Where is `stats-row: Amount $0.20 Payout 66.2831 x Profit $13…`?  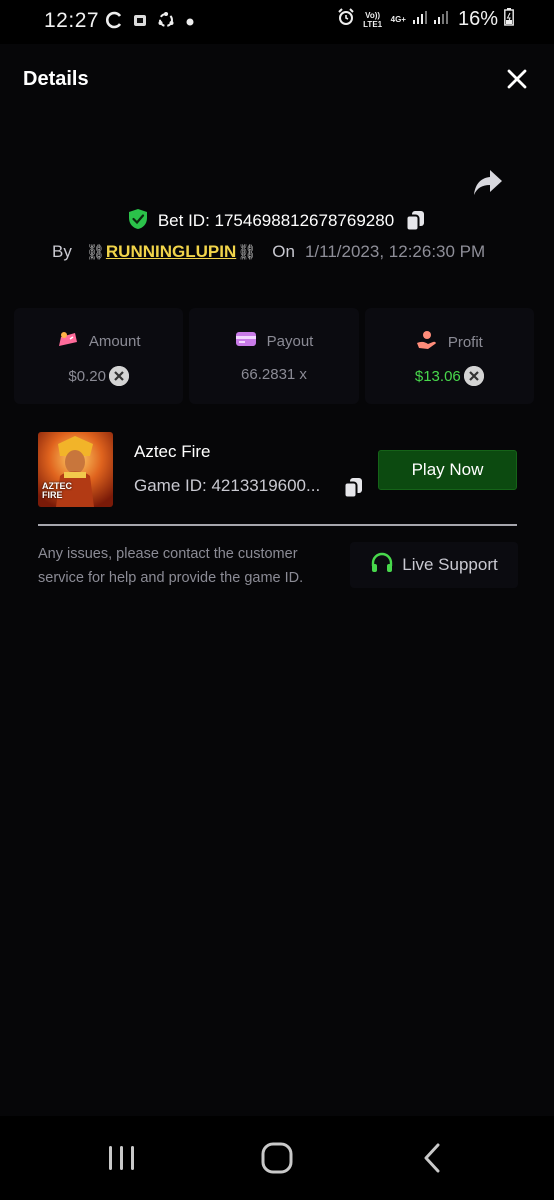
stats-row: Amount $0.20 Payout 66.2831 x Profit $13… is located at coordinates (274, 356).